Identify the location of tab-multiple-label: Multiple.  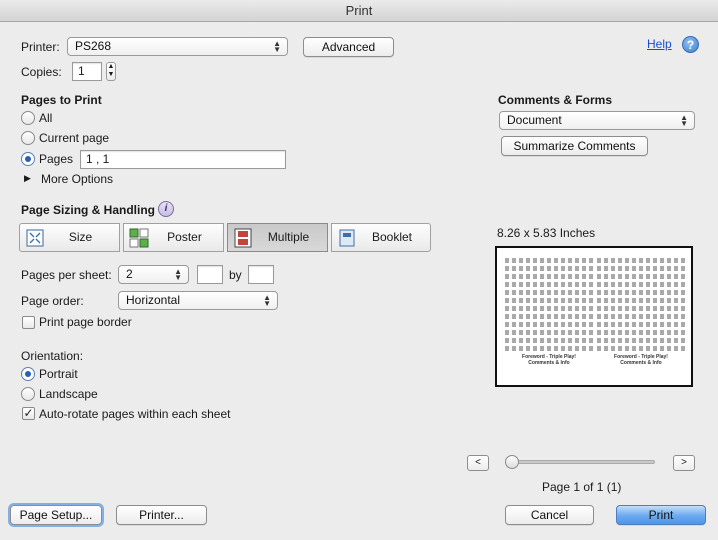
(288, 237).